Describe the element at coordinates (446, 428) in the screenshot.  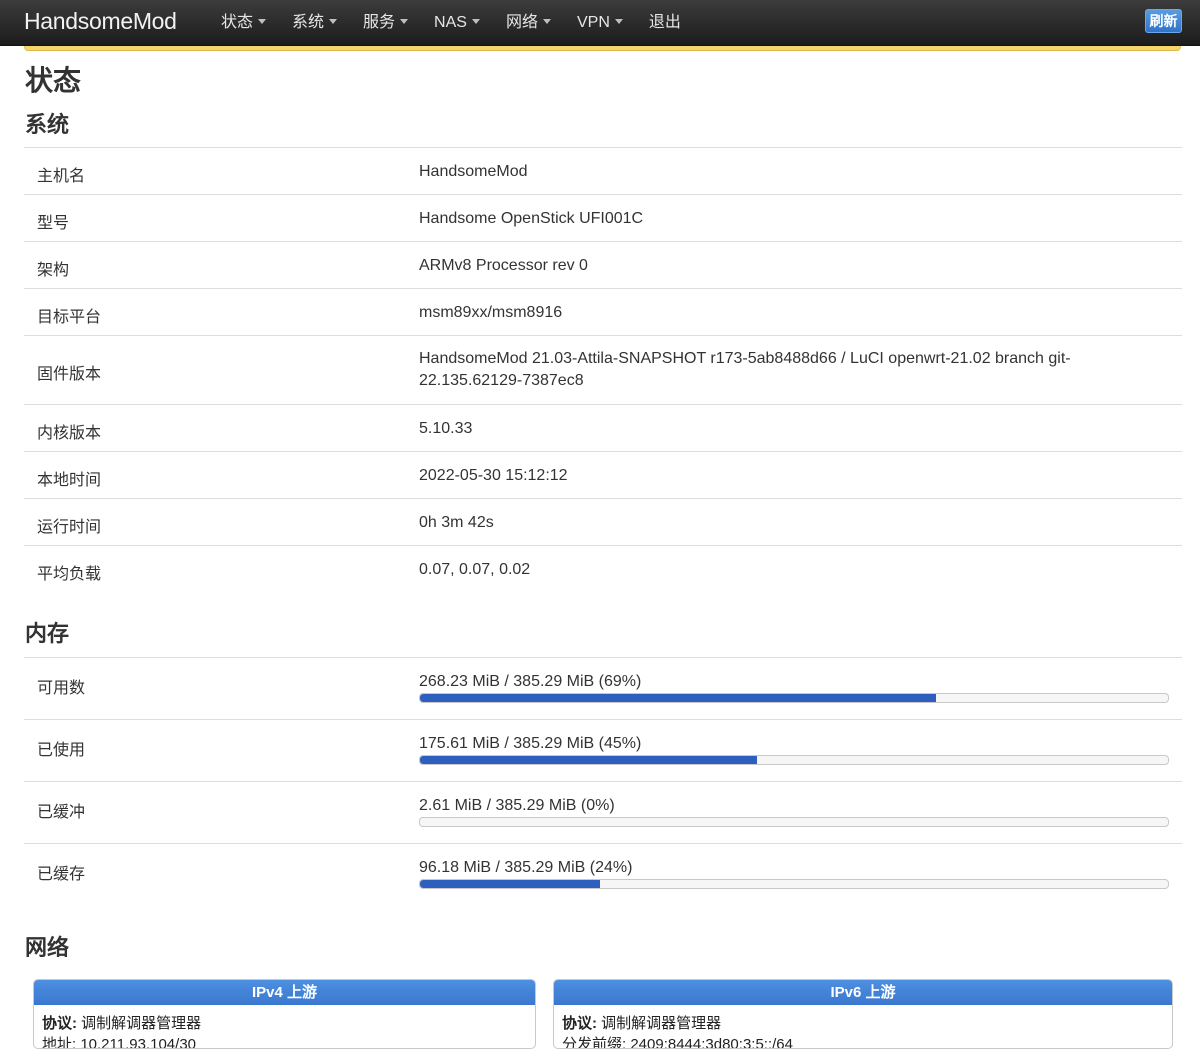
I see `row-value: 5.10.33` at that location.